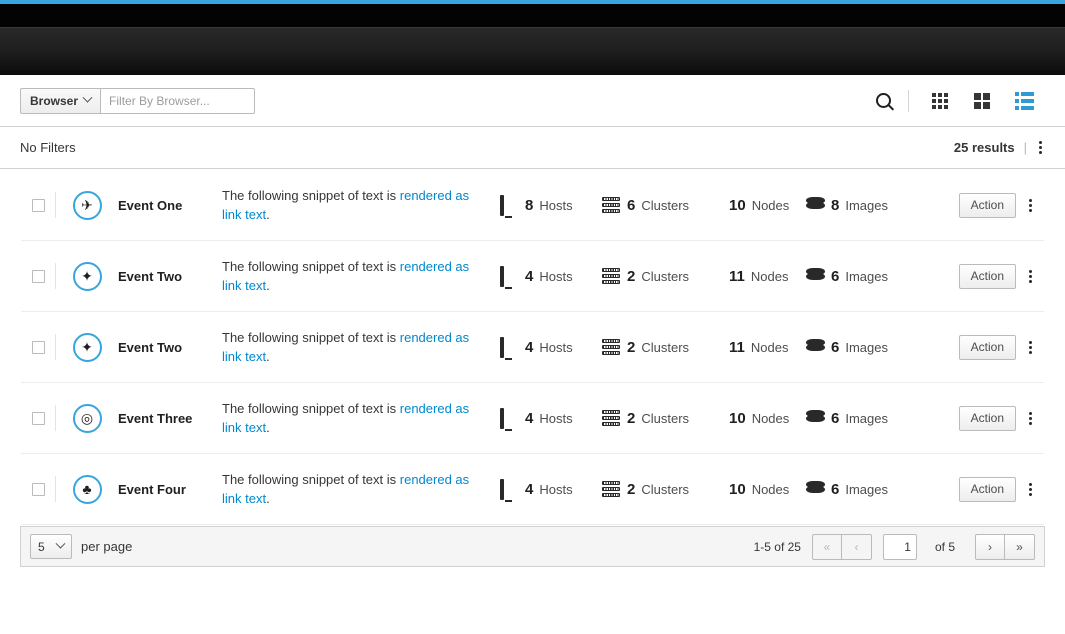 This screenshot has width=1065, height=634. I want to click on pager: 1-5 of 25 « ‹ of 5 › », so click(894, 546).